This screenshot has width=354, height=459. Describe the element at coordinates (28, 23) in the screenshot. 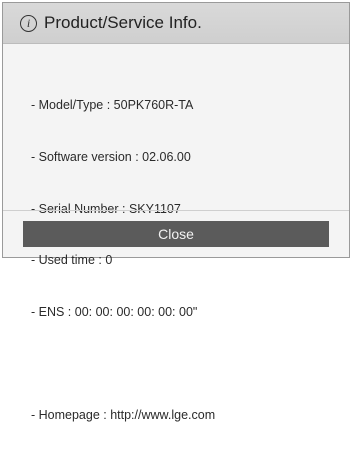

I see `info-icon: i` at that location.